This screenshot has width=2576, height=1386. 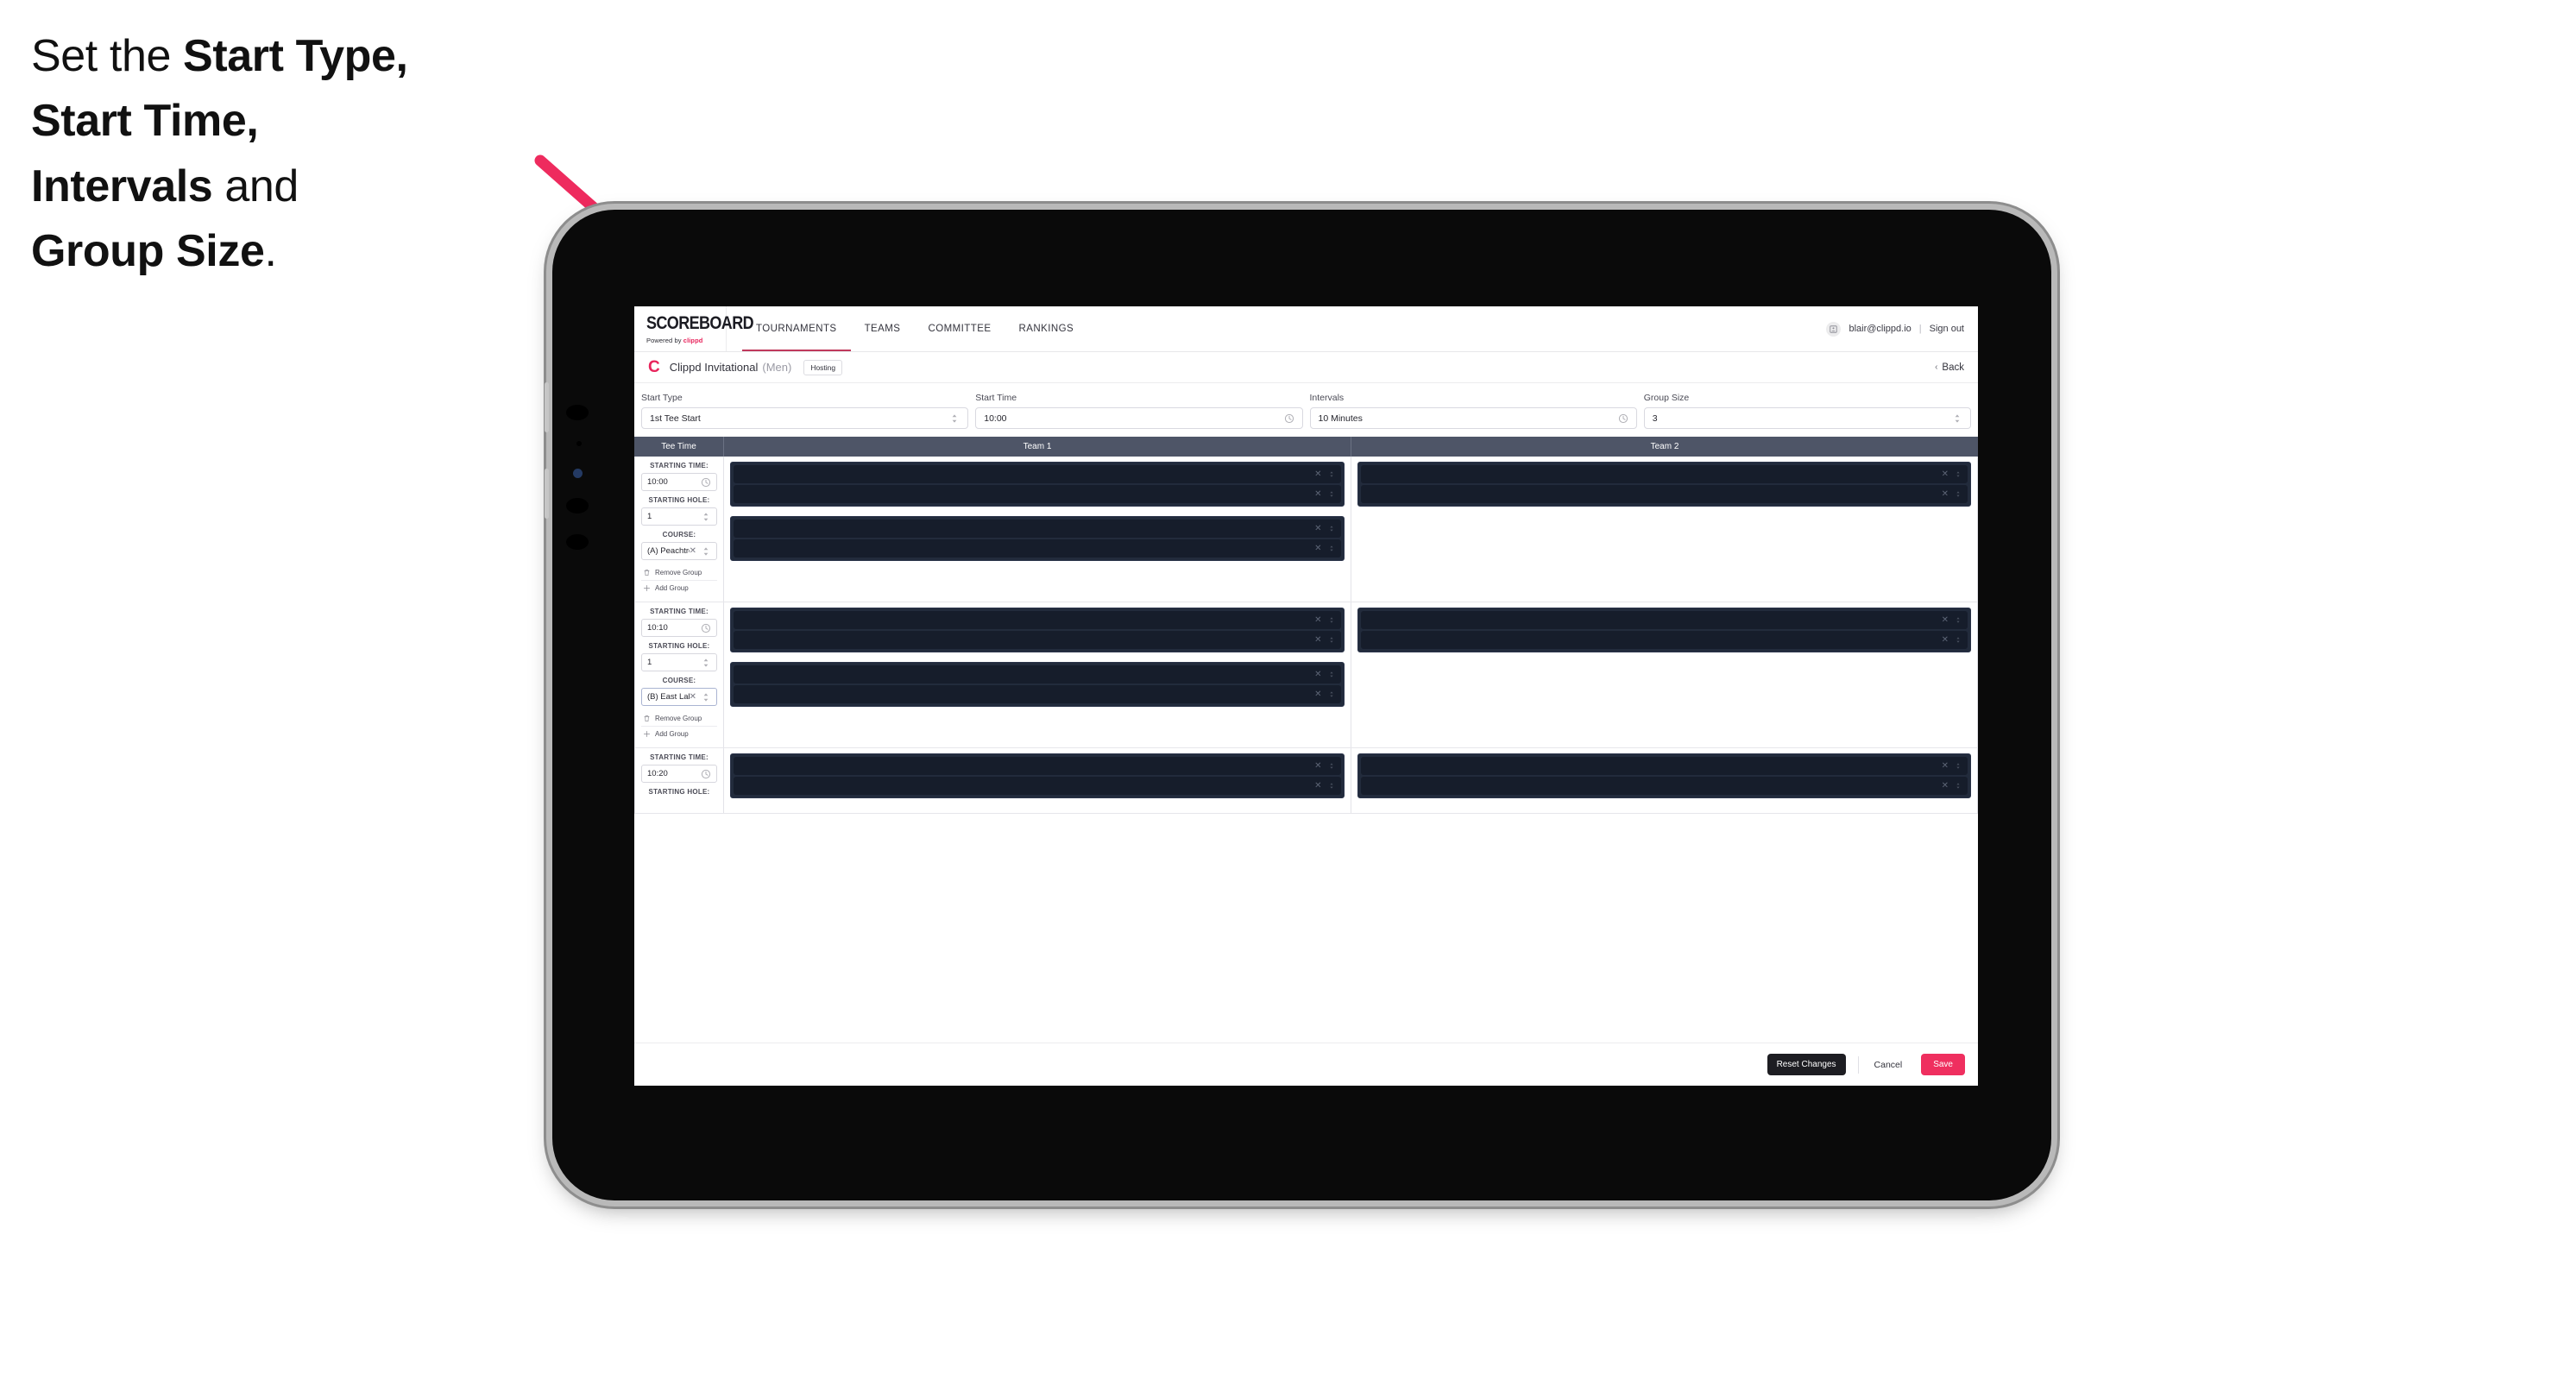 I want to click on caption-line-1: Set the Start Type,, so click(x=307, y=57).